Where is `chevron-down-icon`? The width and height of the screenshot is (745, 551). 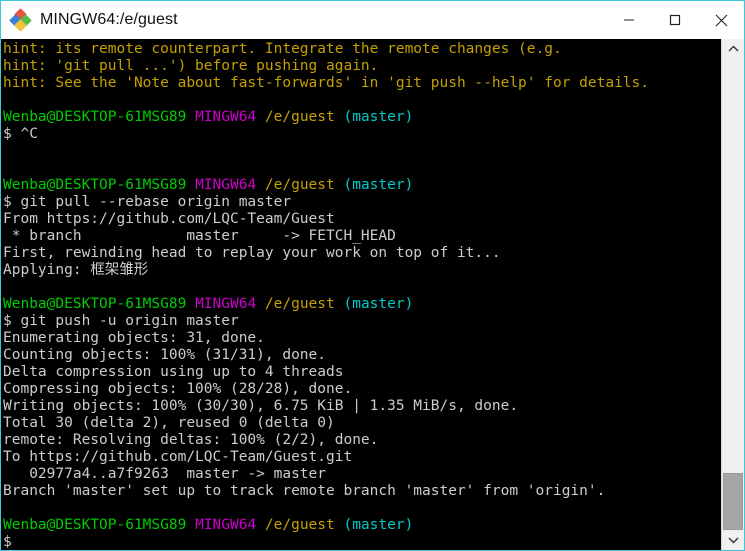 chevron-down-icon is located at coordinates (733, 540).